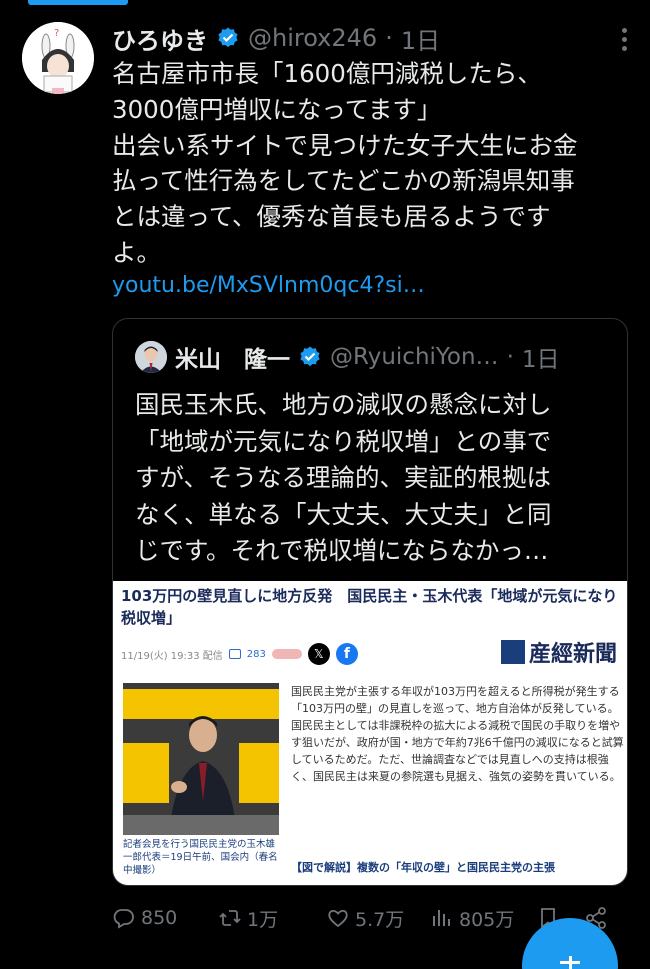 This screenshot has height=969, width=650. Describe the element at coordinates (159, 918) in the screenshot. I see `reply-count: 850` at that location.